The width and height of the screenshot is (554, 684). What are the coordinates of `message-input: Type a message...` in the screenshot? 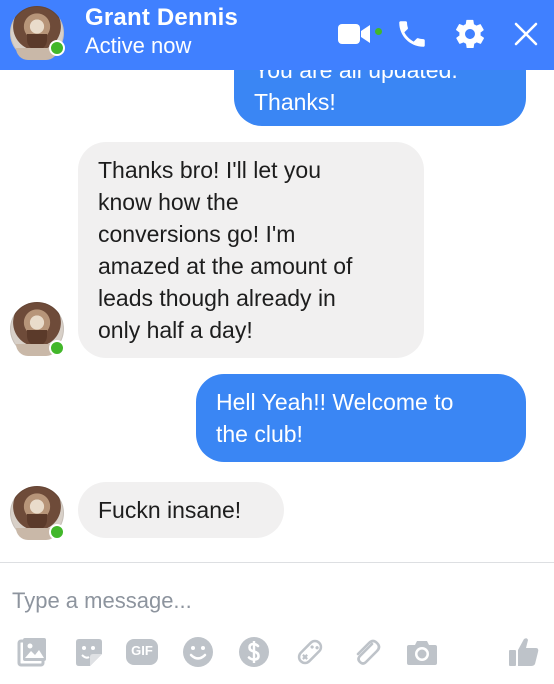 It's located at (102, 601).